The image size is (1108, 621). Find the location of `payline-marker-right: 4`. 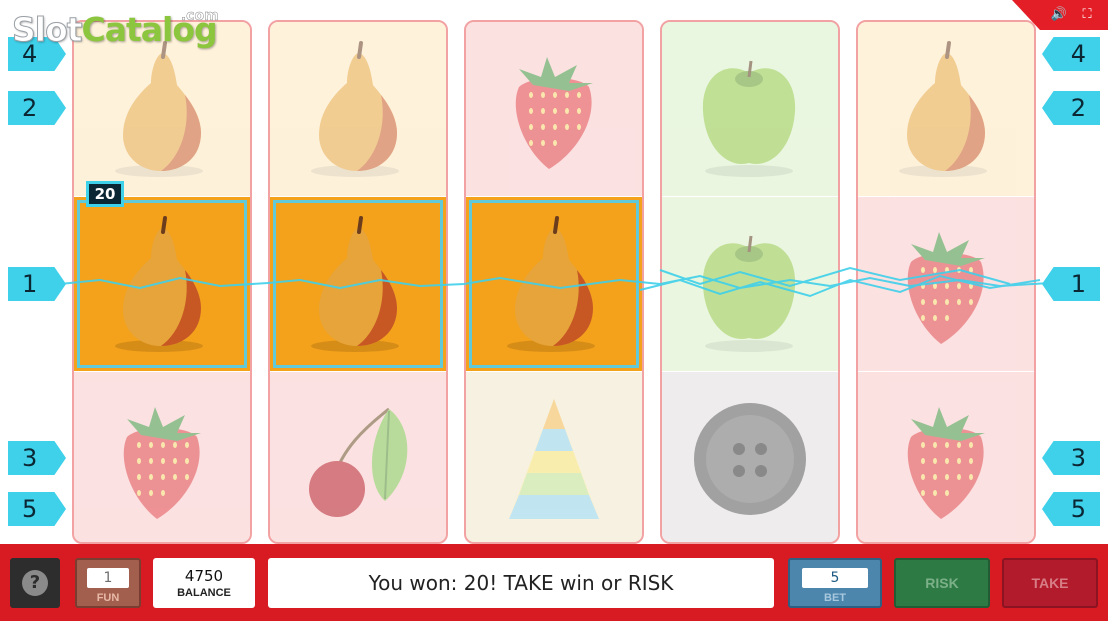

payline-marker-right: 4 is located at coordinates (1071, 54).